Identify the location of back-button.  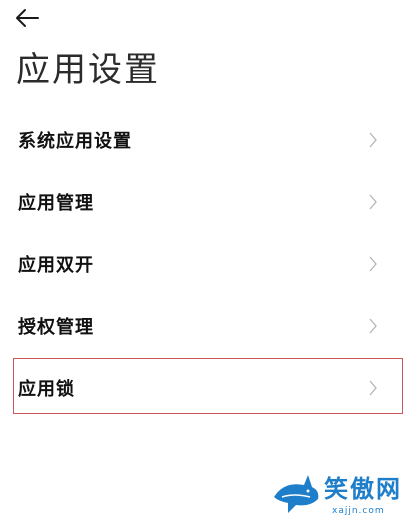
(31, 18).